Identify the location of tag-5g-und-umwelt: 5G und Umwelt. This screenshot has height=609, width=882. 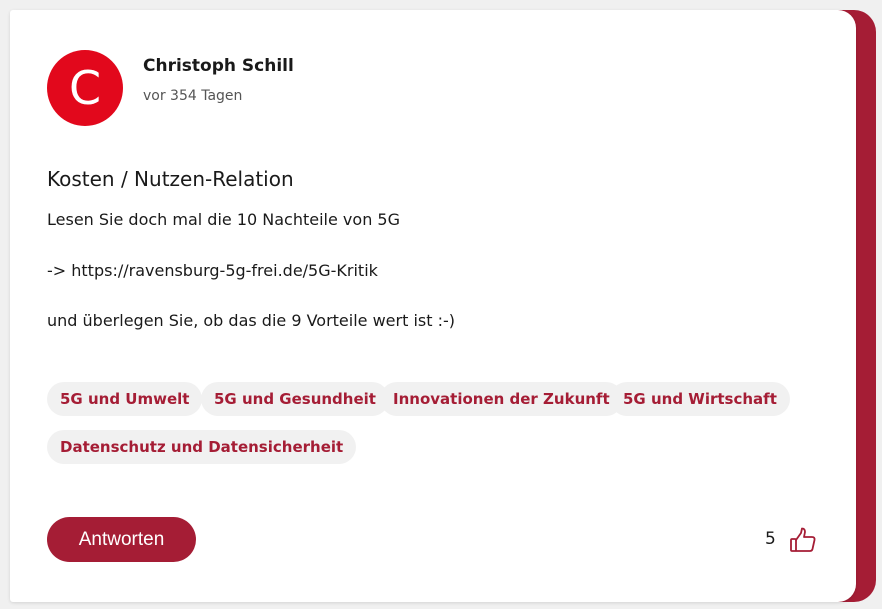
(125, 399).